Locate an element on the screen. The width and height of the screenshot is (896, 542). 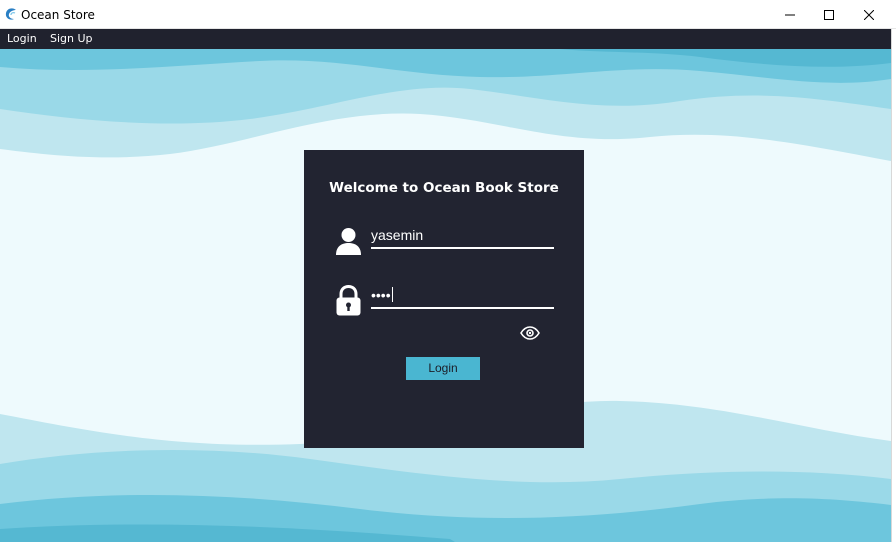
close-button is located at coordinates (869, 14).